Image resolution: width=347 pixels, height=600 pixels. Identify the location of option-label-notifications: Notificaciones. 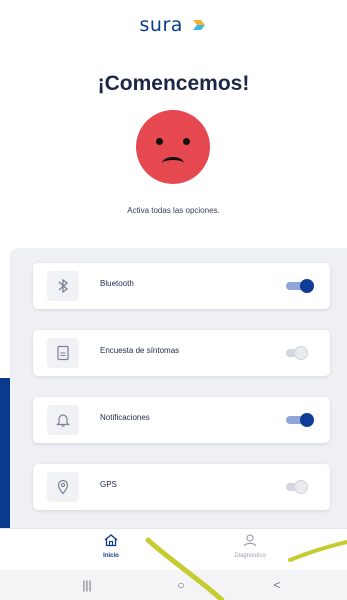
(125, 417).